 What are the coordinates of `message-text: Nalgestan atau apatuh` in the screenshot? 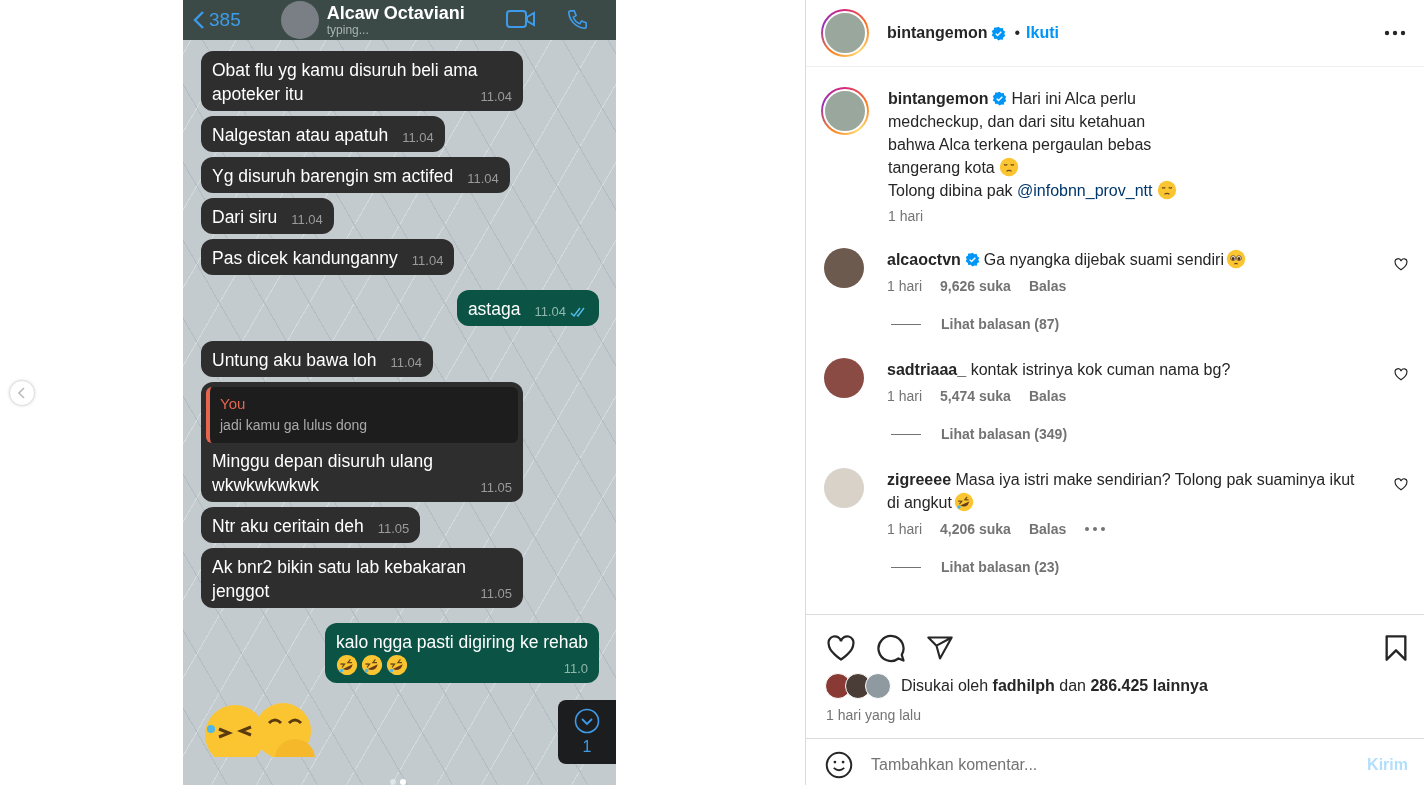 It's located at (300, 135).